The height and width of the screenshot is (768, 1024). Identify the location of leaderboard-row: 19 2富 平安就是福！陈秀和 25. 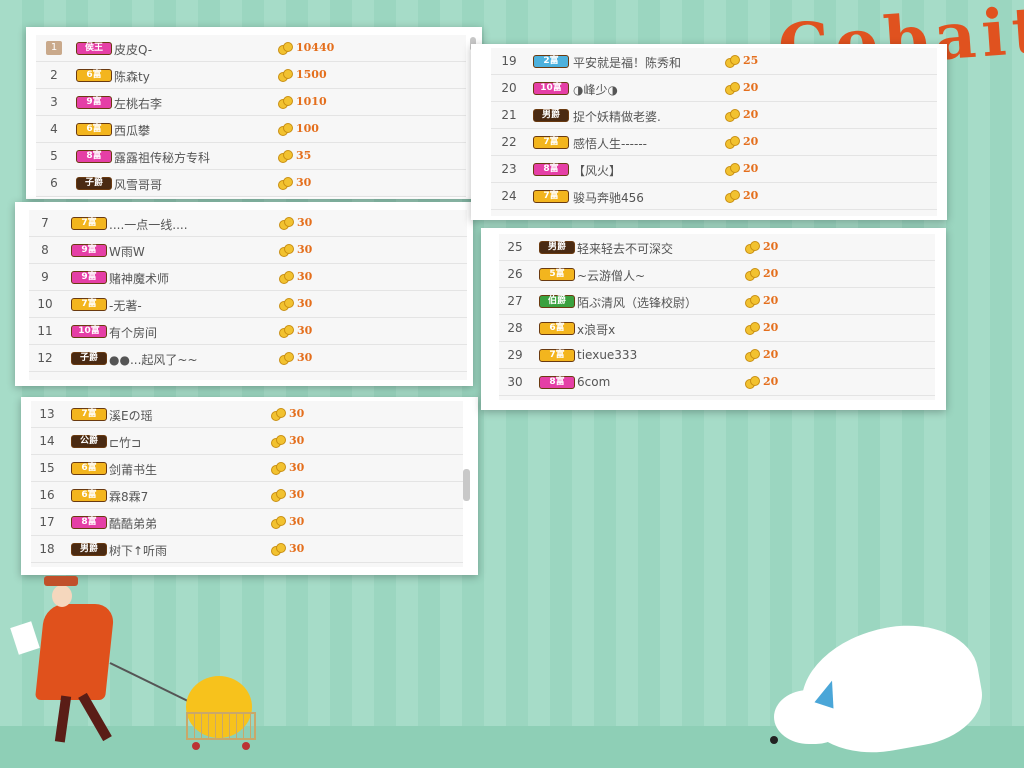
(714, 61).